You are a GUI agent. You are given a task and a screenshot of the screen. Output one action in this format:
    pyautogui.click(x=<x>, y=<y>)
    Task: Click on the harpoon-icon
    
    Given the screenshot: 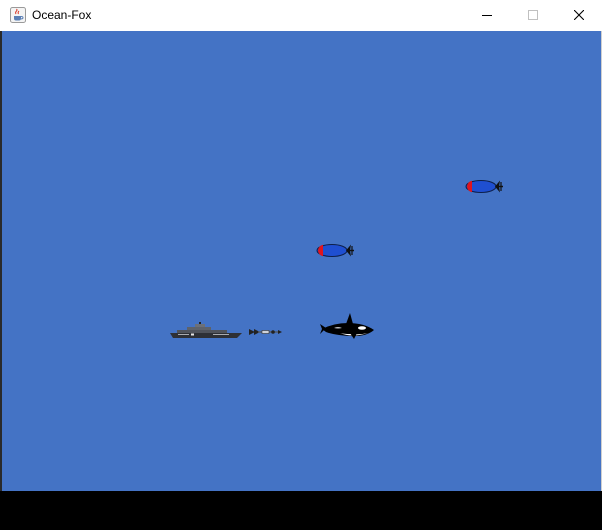 What is the action you would take?
    pyautogui.click(x=265, y=332)
    